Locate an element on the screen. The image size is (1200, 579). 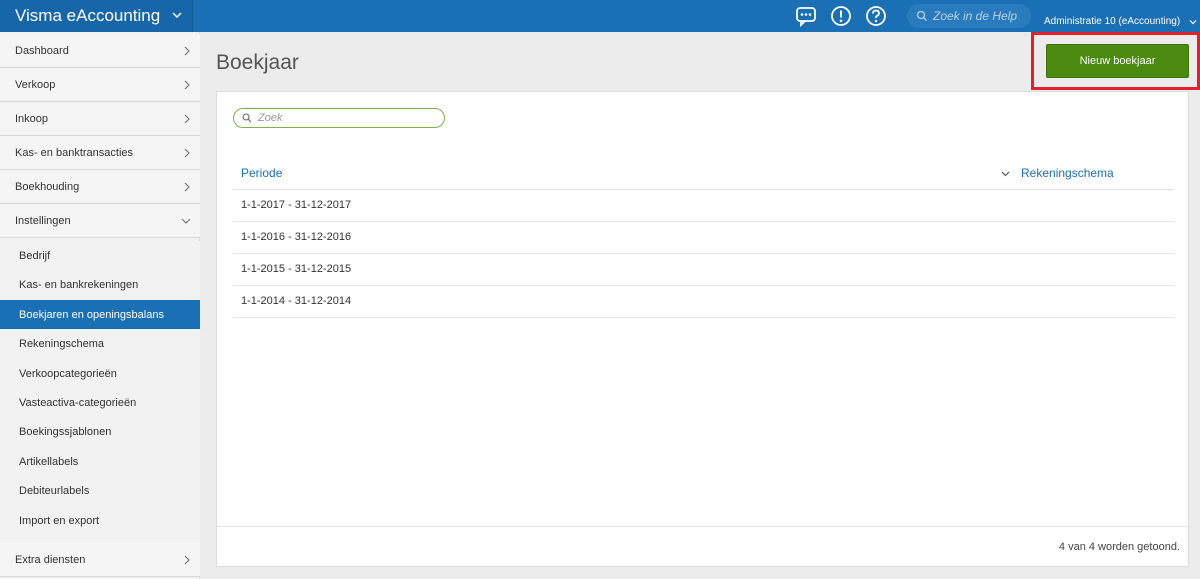
question-icon is located at coordinates (876, 16).